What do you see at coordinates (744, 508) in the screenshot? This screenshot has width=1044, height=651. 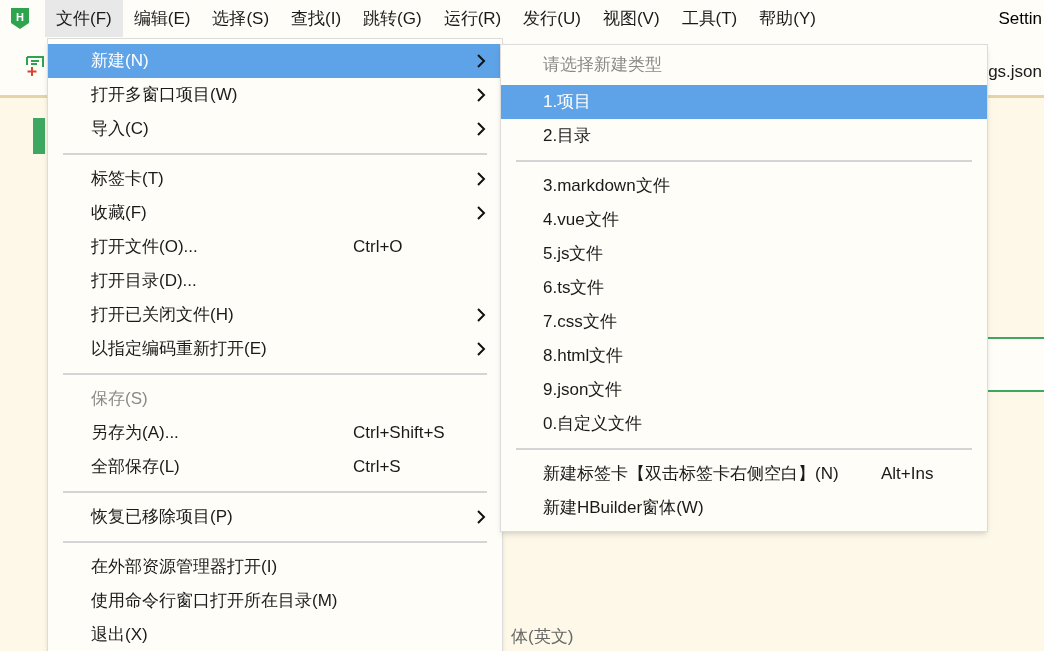 I see `menu-entry: 新建HBuilder窗体(W)` at bounding box center [744, 508].